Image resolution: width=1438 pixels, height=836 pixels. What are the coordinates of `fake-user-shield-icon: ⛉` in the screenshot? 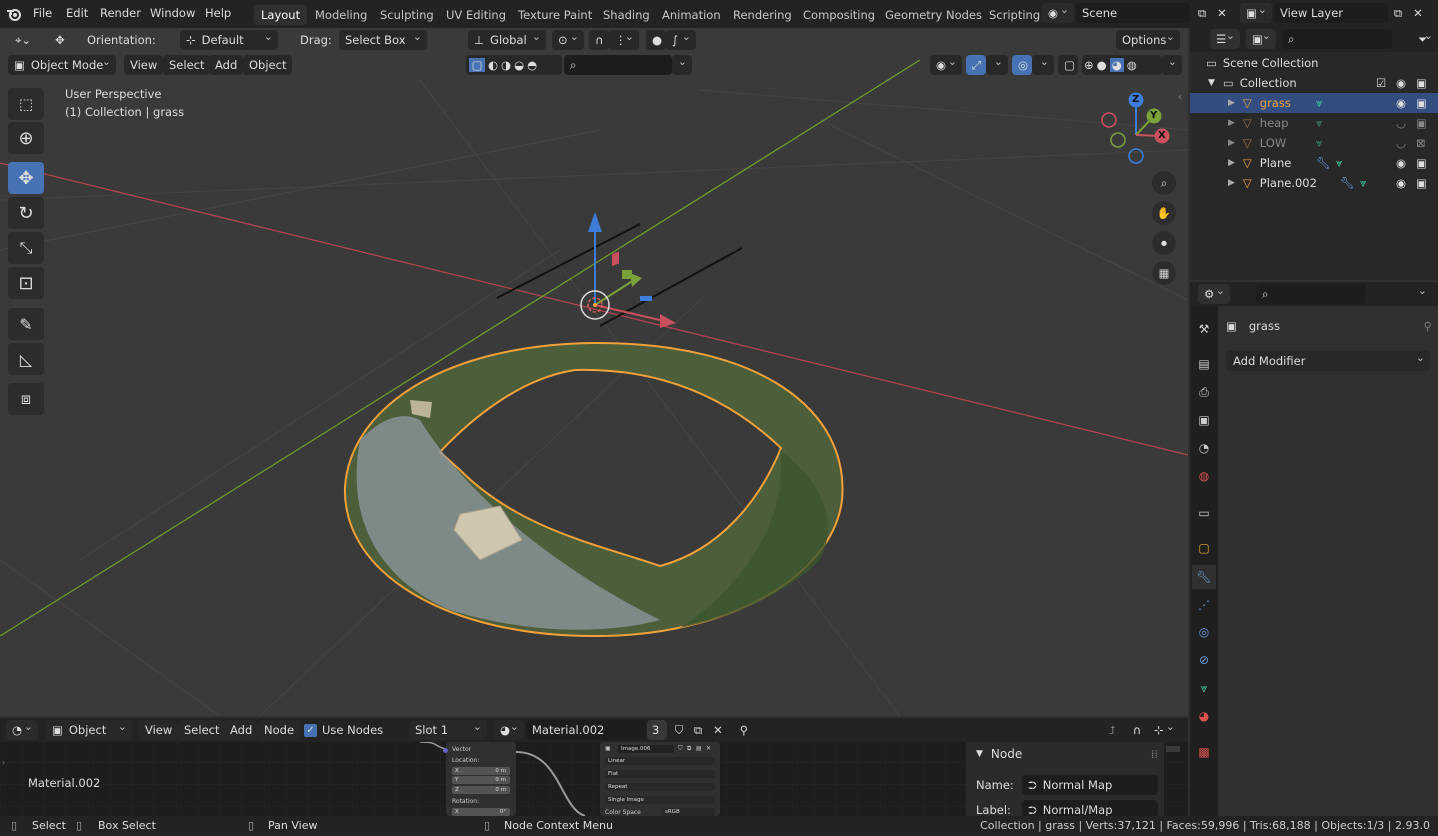 It's located at (679, 730).